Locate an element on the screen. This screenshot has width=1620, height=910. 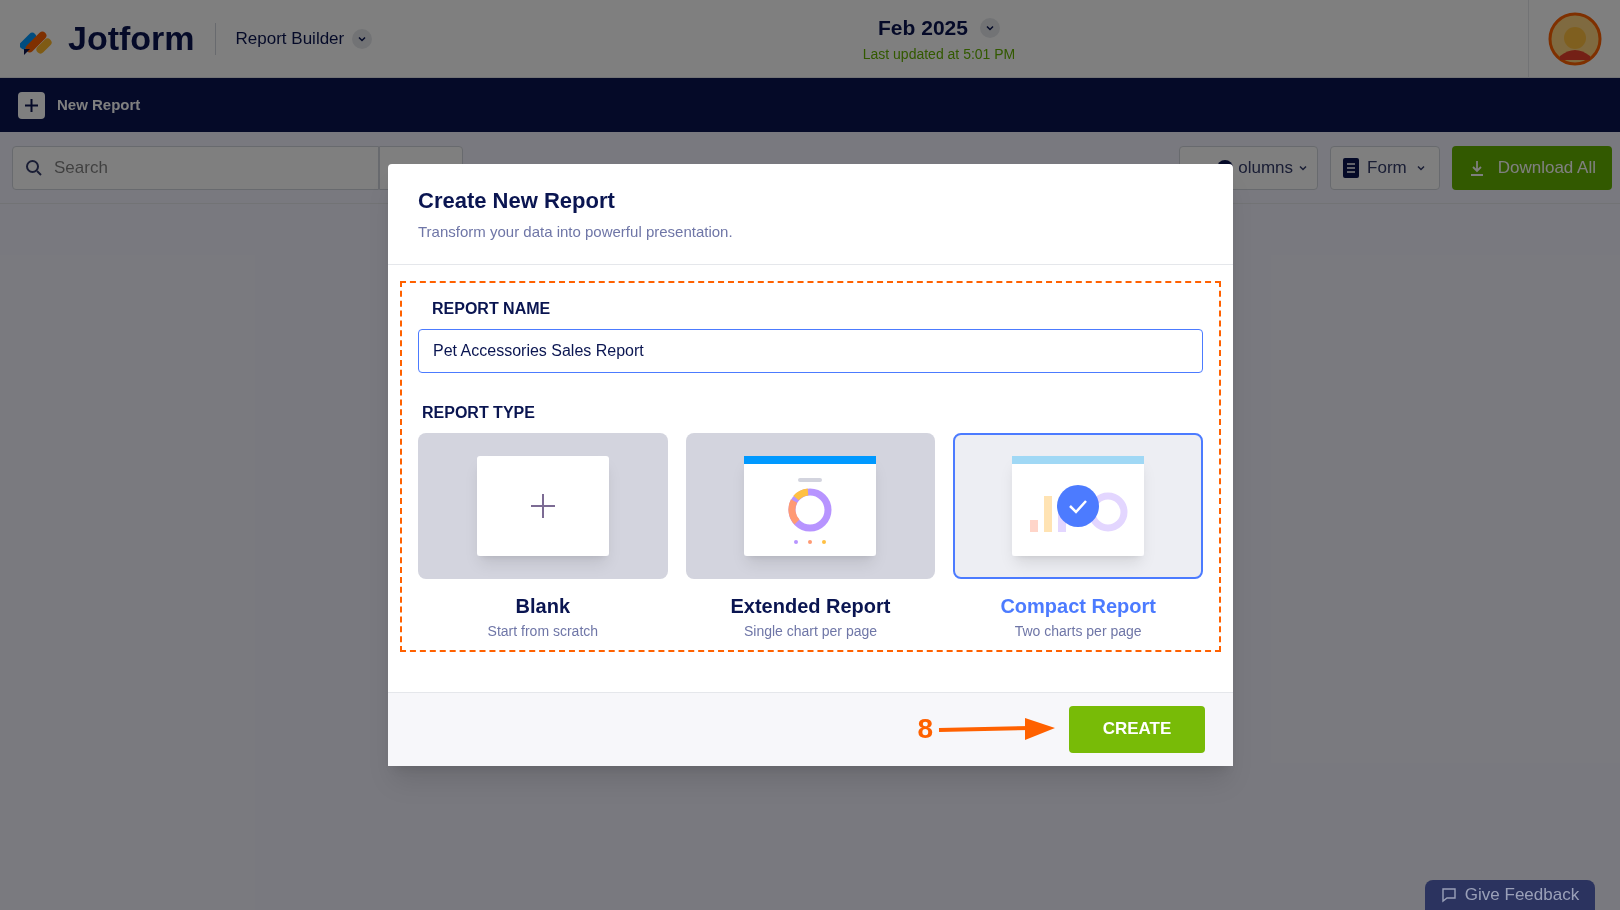
report-type-description: Single chart per page is located at coordinates (810, 631).